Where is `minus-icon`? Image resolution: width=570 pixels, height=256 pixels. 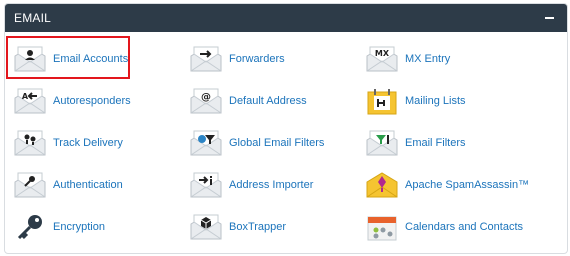
minus-icon is located at coordinates (549, 18).